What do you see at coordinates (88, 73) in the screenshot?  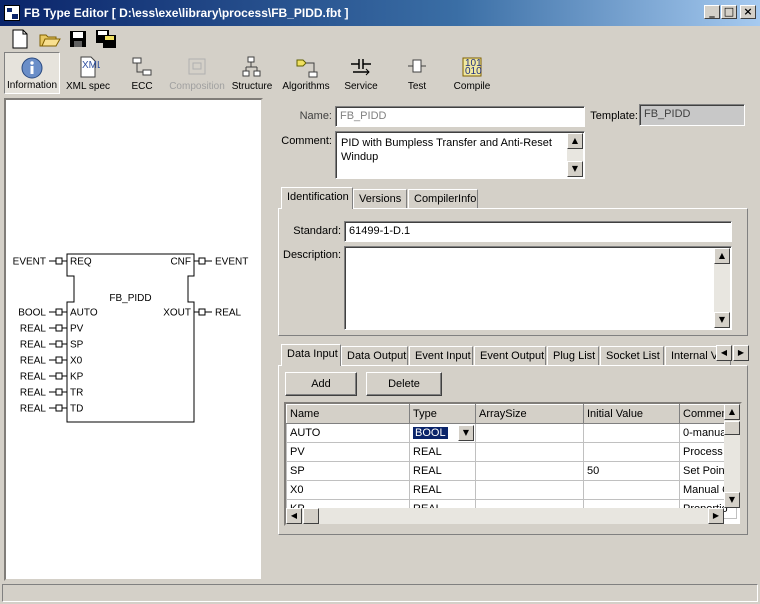 I see `xml-spec-tool: XML XML spec` at bounding box center [88, 73].